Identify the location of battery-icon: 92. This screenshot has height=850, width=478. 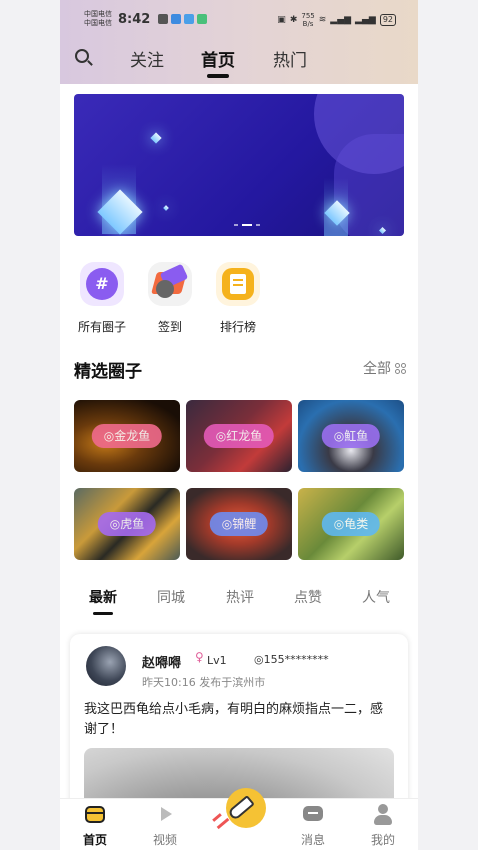
(387, 20).